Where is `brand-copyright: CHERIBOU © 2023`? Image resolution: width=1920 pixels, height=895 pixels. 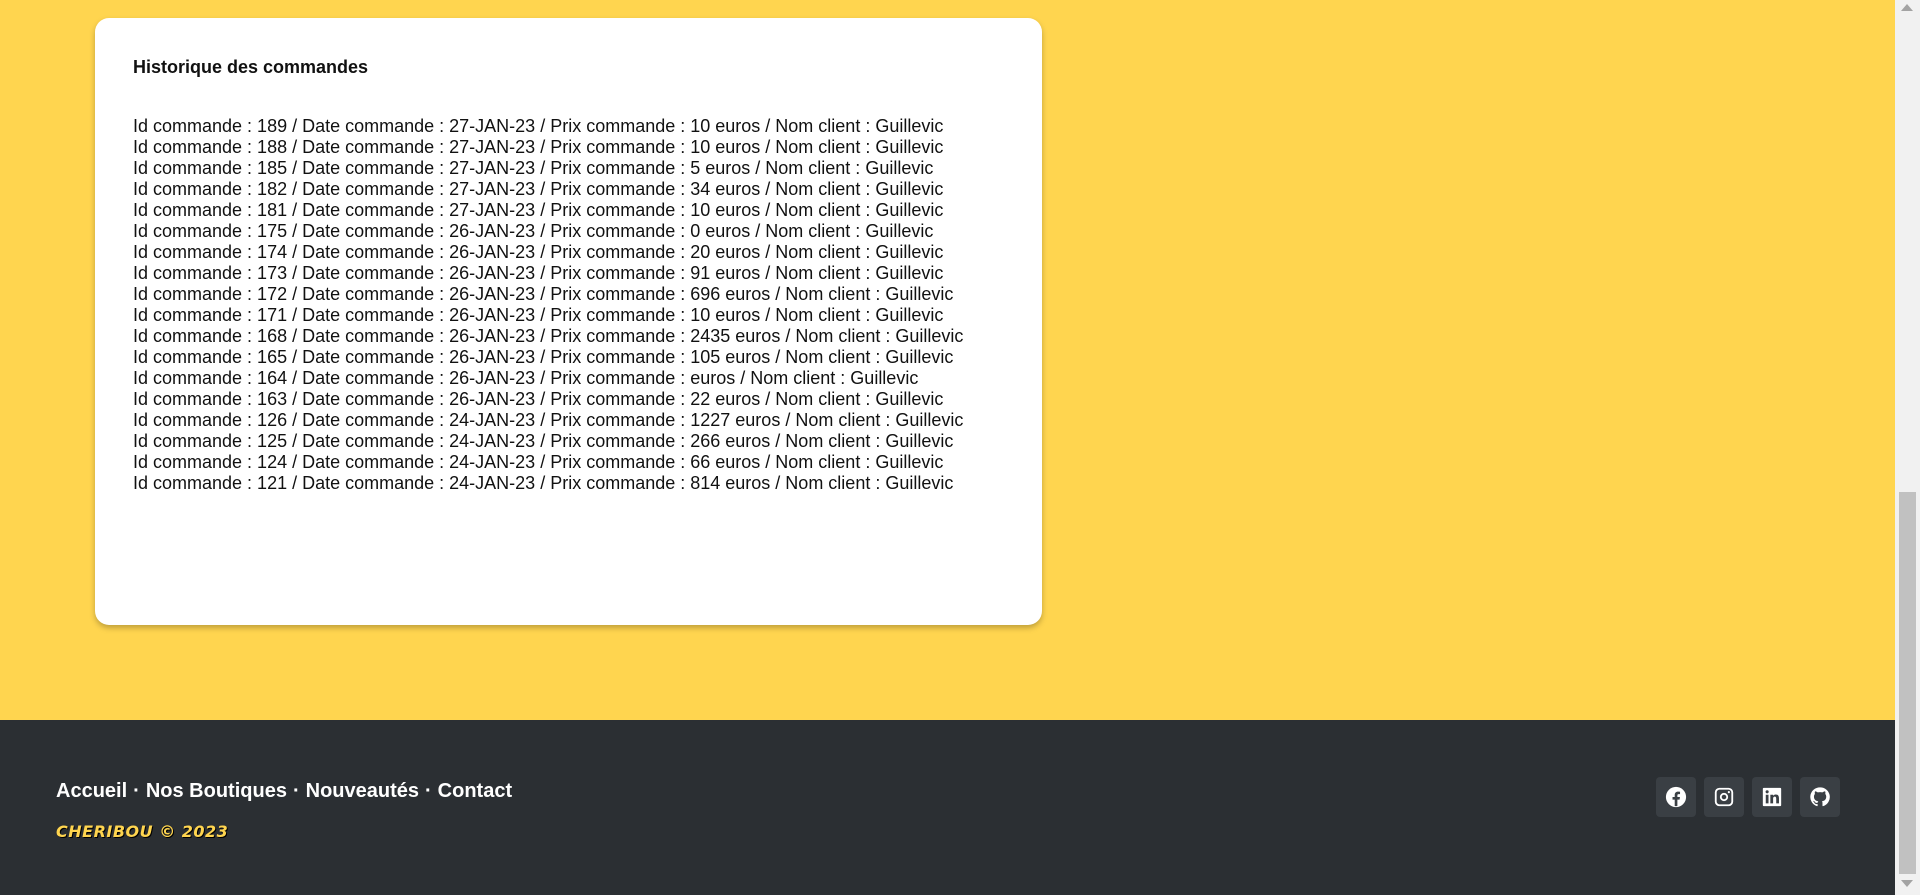
brand-copyright: CHERIBOU © 2023 is located at coordinates (142, 831).